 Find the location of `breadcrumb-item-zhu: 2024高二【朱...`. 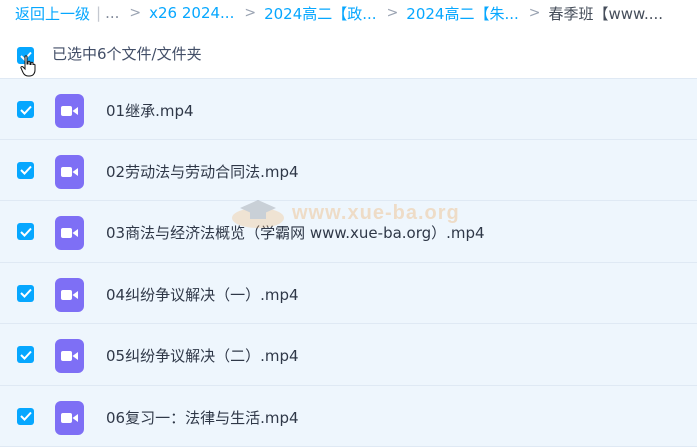

breadcrumb-item-zhu: 2024高二【朱... is located at coordinates (462, 13).